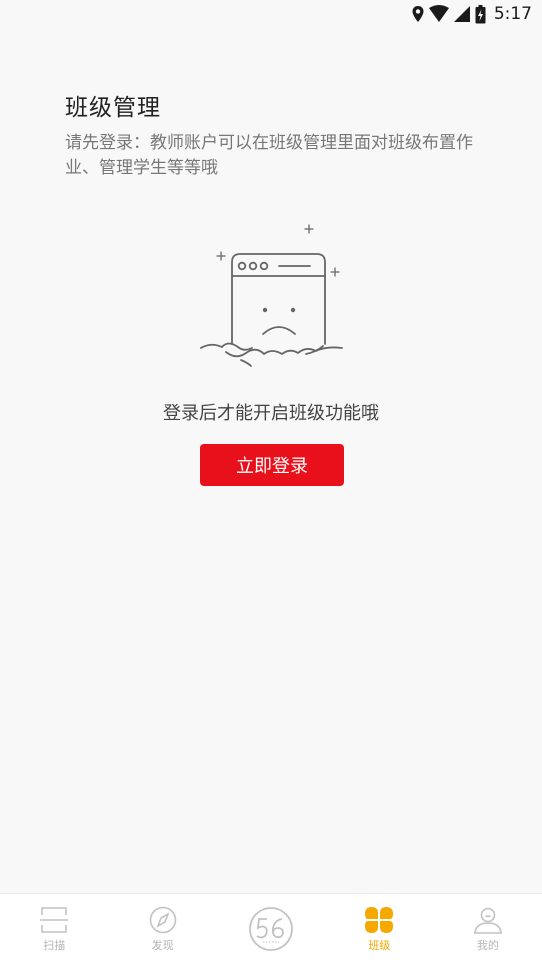 This screenshot has width=542, height=963. I want to click on wifi-icon, so click(438, 13).